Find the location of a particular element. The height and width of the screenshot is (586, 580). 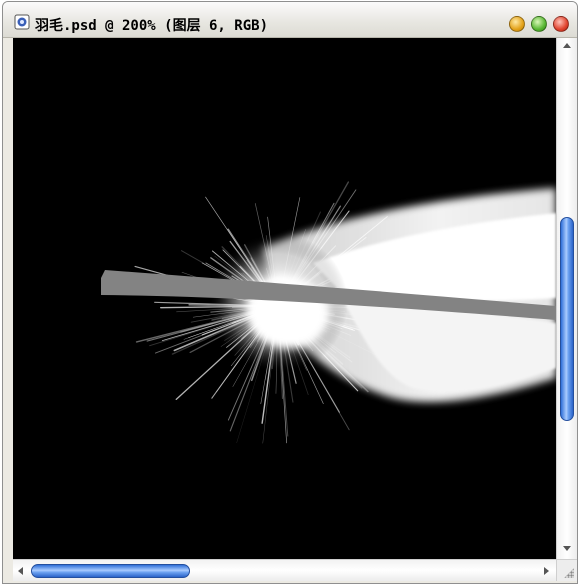

photoshop-document-icon is located at coordinates (22, 22).